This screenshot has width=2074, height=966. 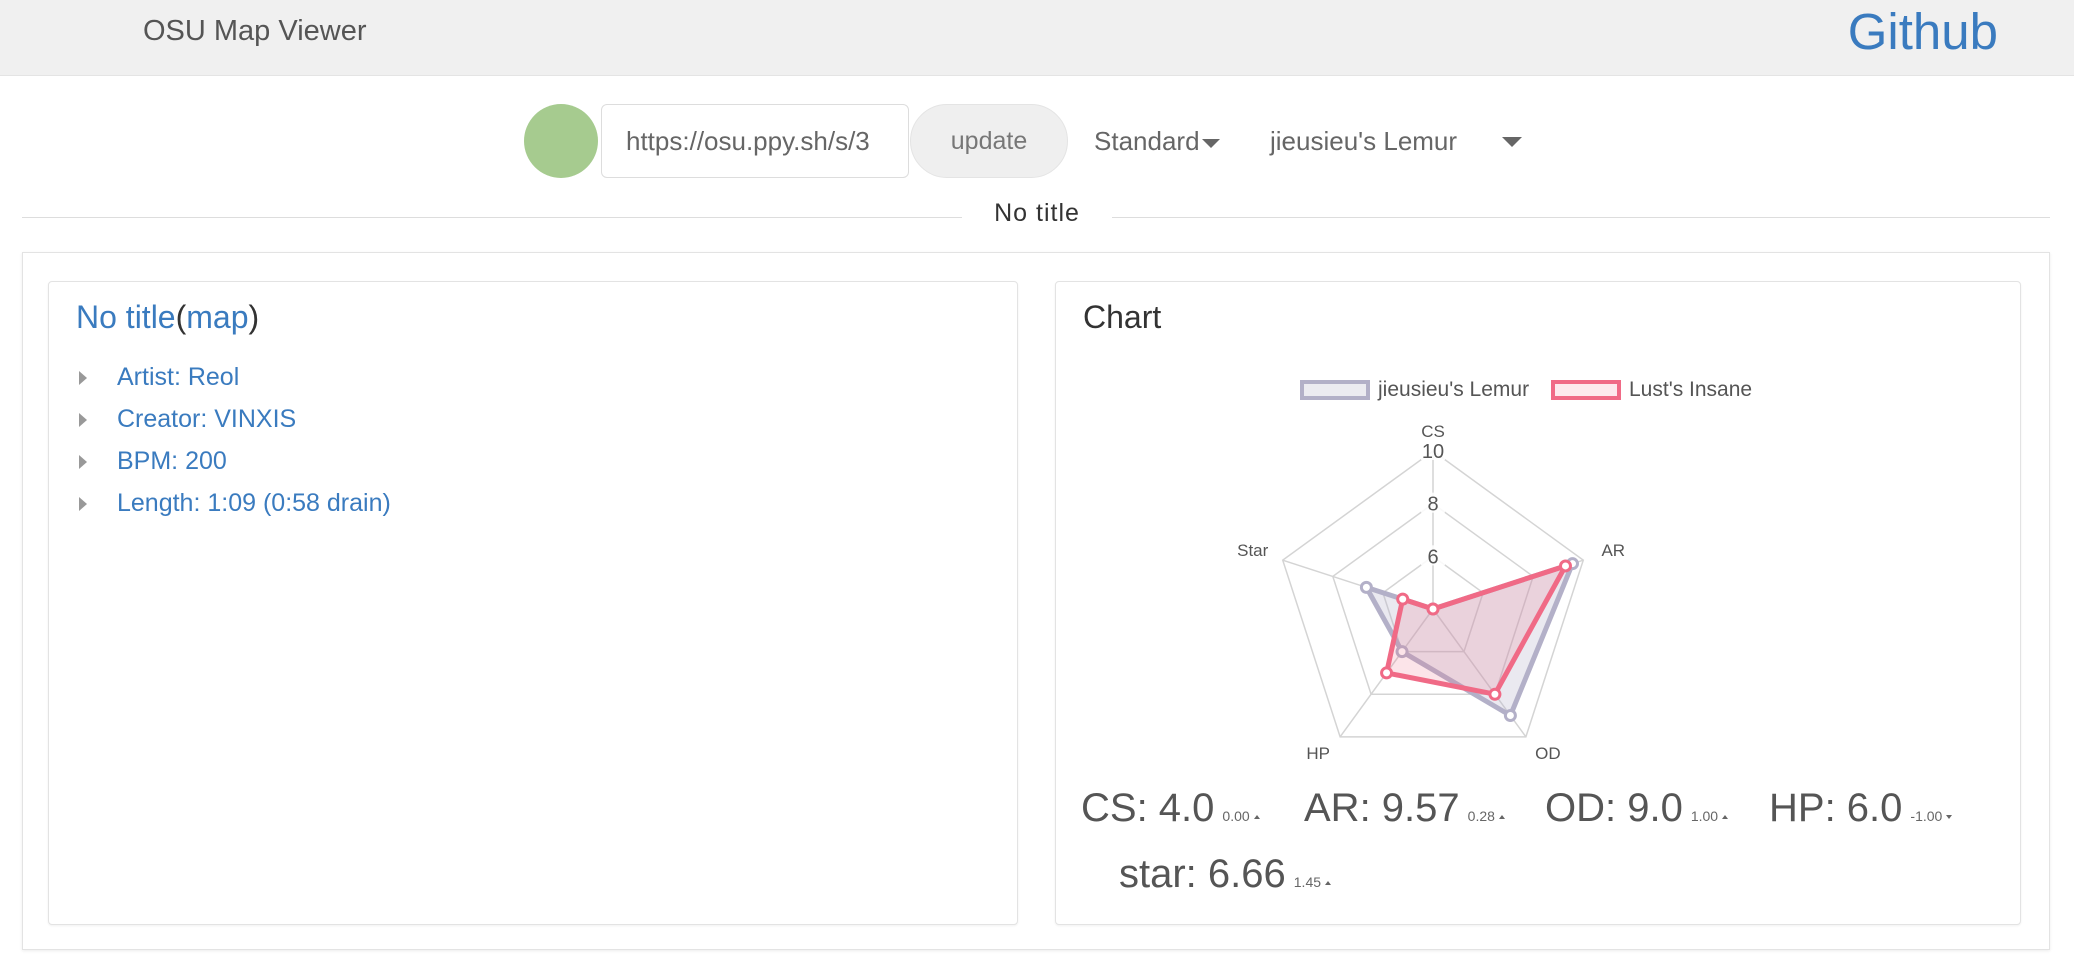 I want to click on map-link: map, so click(x=217, y=317).